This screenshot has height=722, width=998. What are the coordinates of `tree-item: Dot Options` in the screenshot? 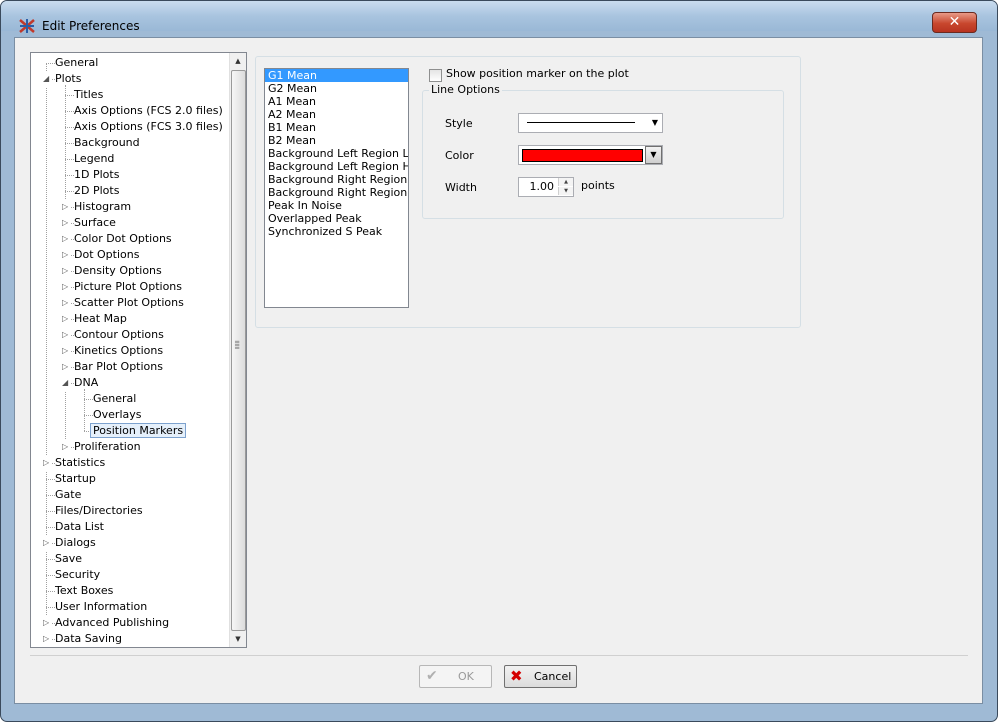 It's located at (106, 255).